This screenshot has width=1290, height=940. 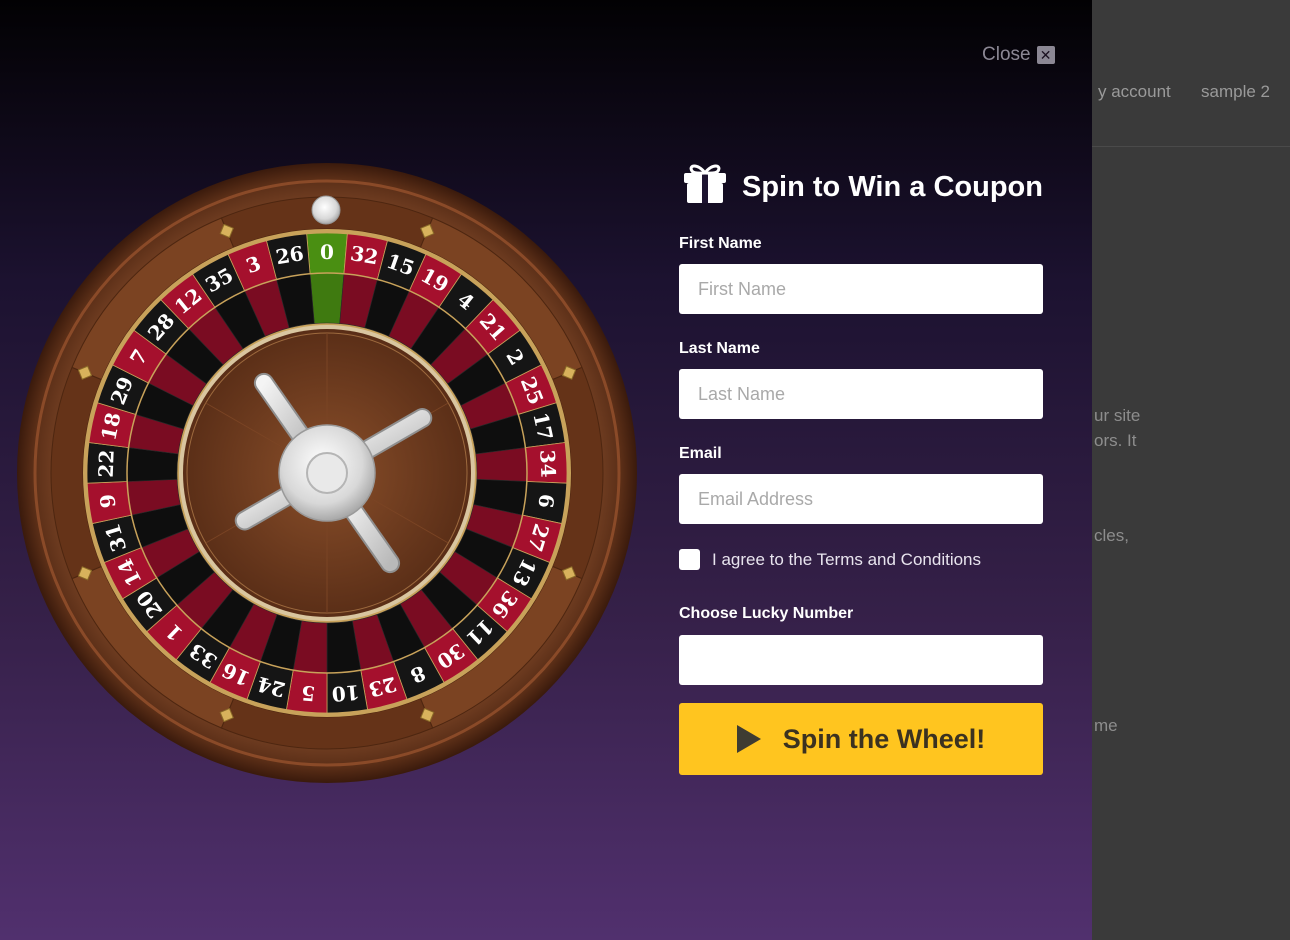 What do you see at coordinates (861, 289) in the screenshot?
I see `first-name-input` at bounding box center [861, 289].